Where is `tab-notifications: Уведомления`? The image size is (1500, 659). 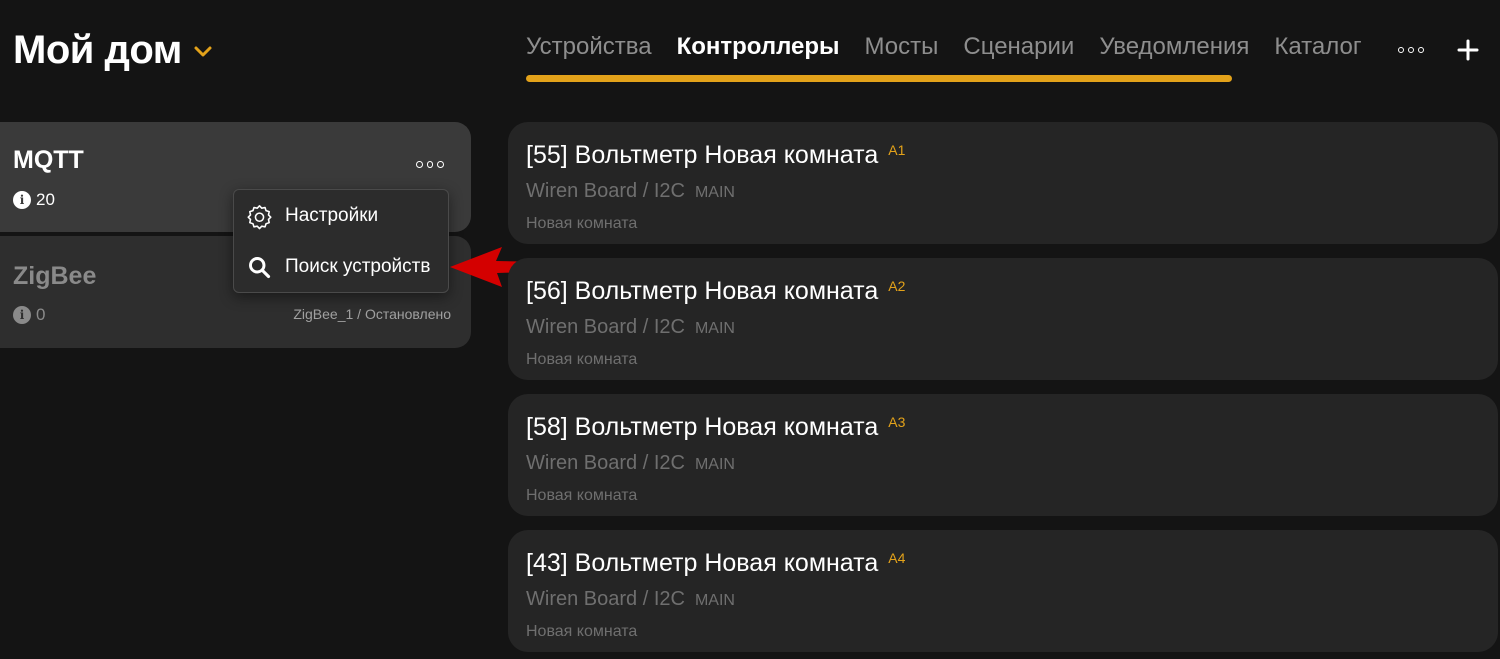
tab-notifications: Уведомления is located at coordinates (1174, 47).